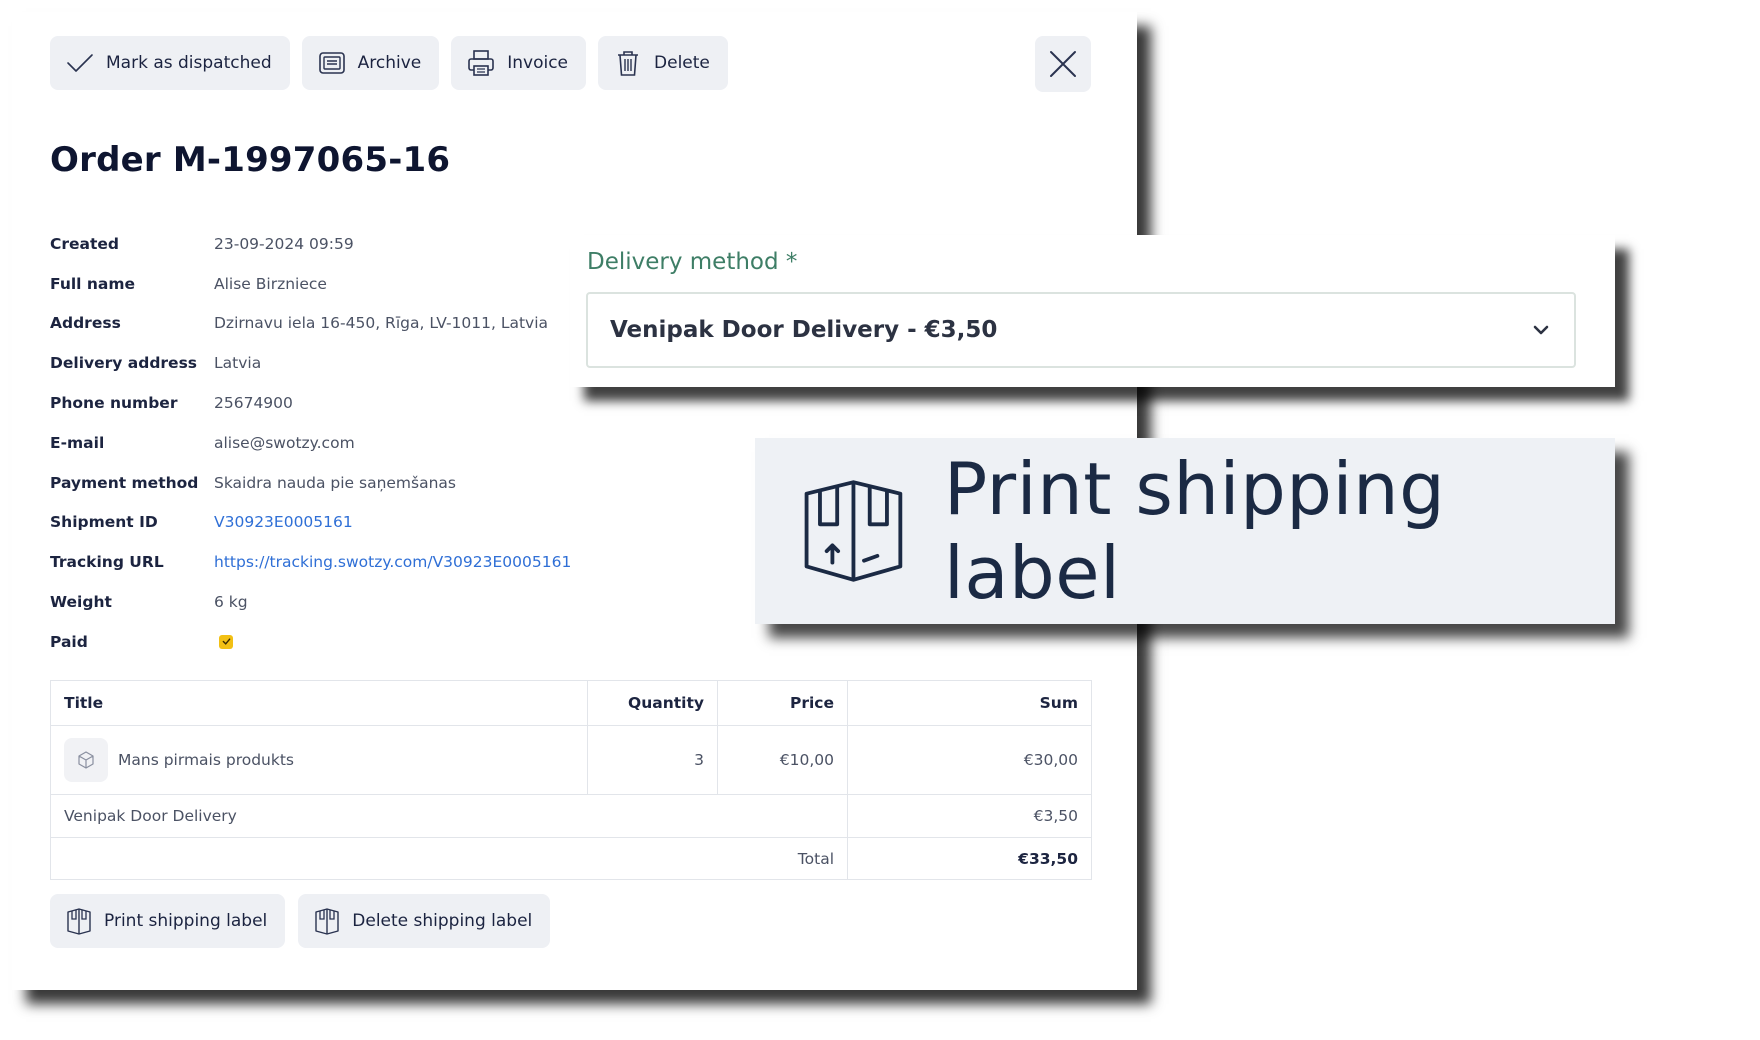 The image size is (1760, 1040). I want to click on detail-value: 6 kg, so click(231, 602).